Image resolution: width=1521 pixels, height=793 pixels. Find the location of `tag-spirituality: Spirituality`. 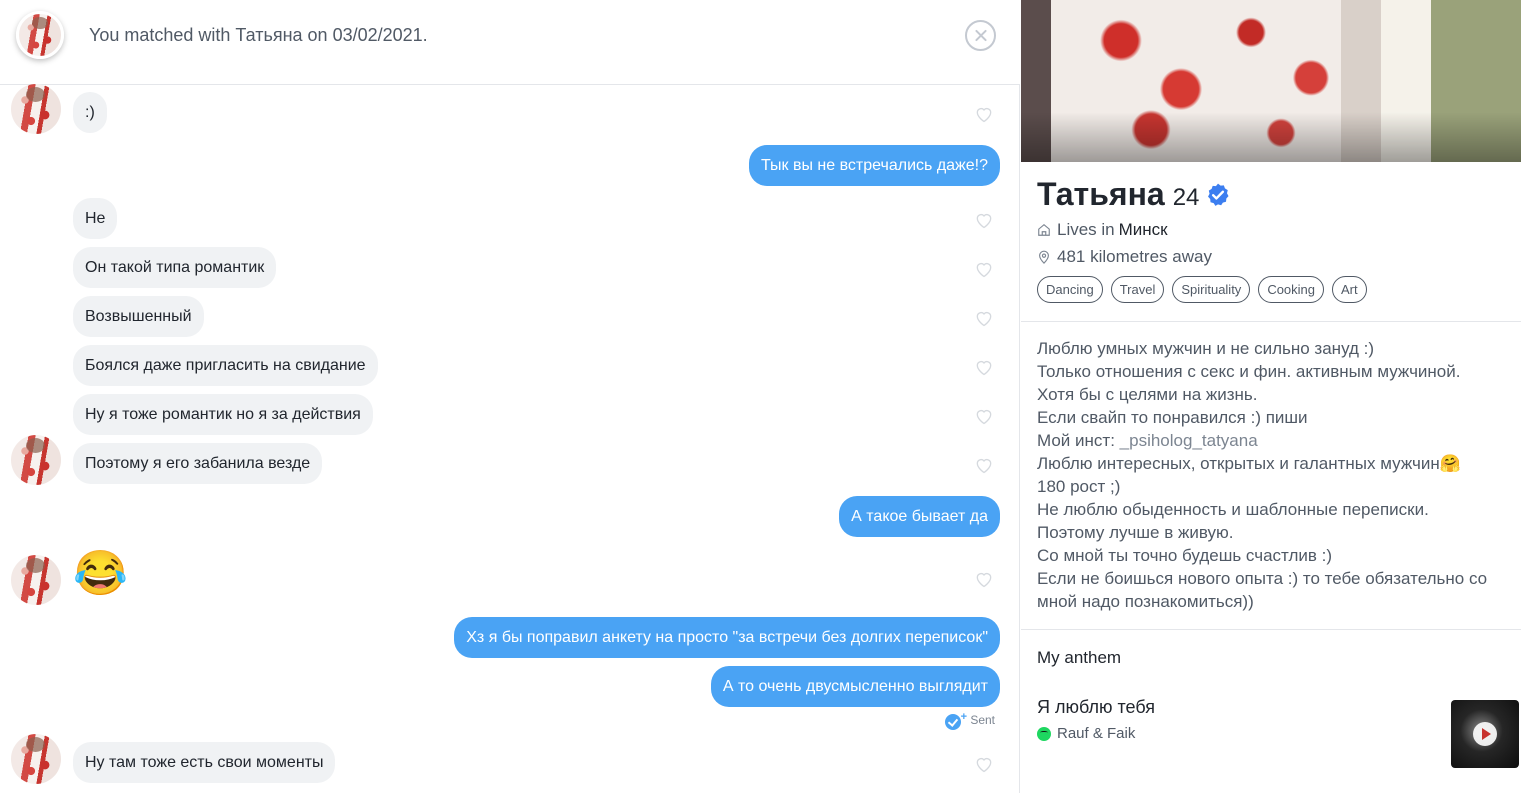

tag-spirituality: Spirituality is located at coordinates (1211, 289).